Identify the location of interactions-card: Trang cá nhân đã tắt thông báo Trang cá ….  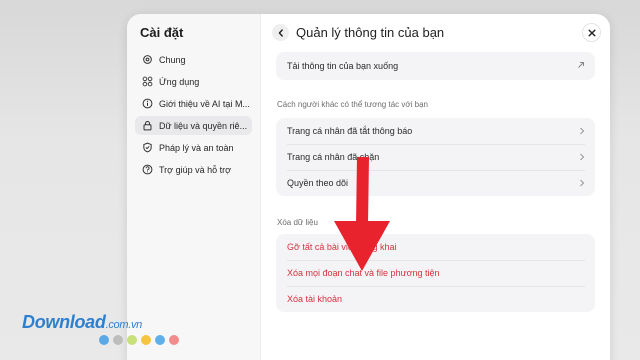
(435, 157).